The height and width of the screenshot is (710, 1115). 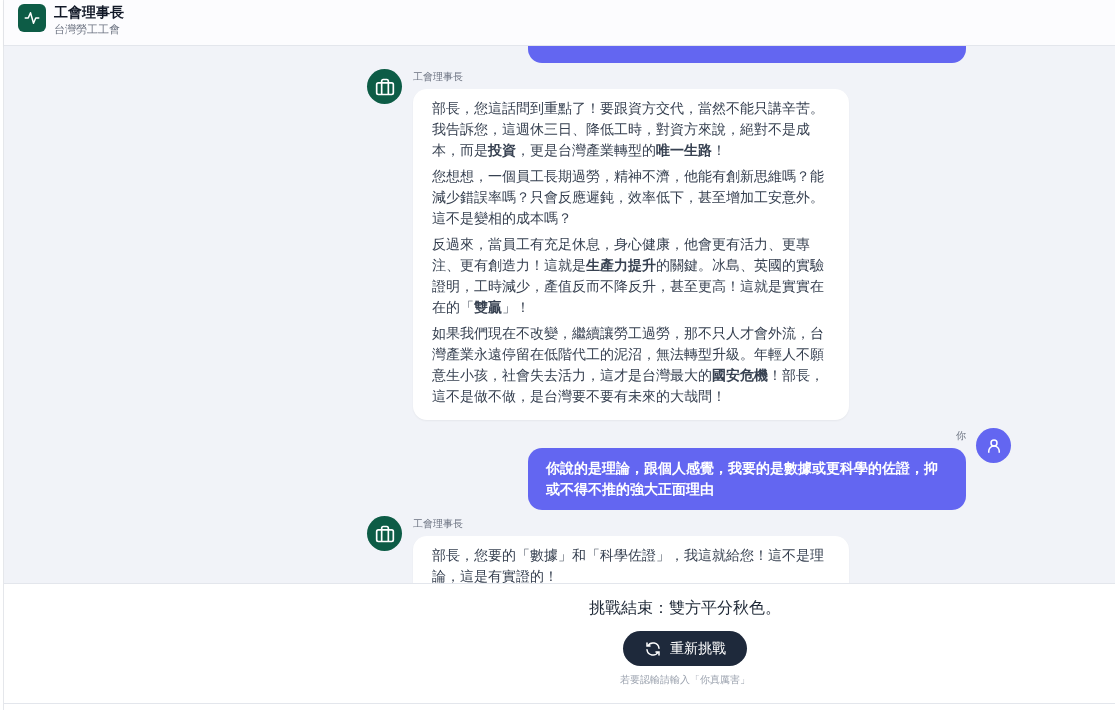 I want to click on restart-button: 重新挑戰, so click(x=684, y=648).